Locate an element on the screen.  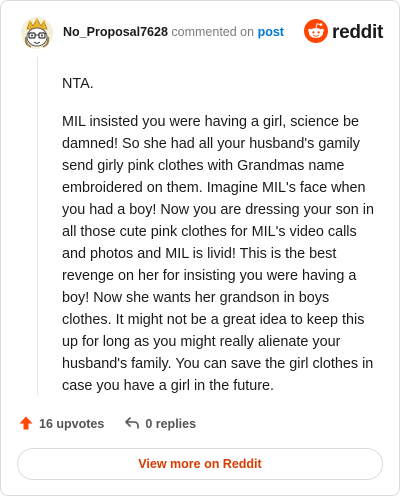
comment-header: No_Proposal7628 commented on post reddit is located at coordinates (202, 34).